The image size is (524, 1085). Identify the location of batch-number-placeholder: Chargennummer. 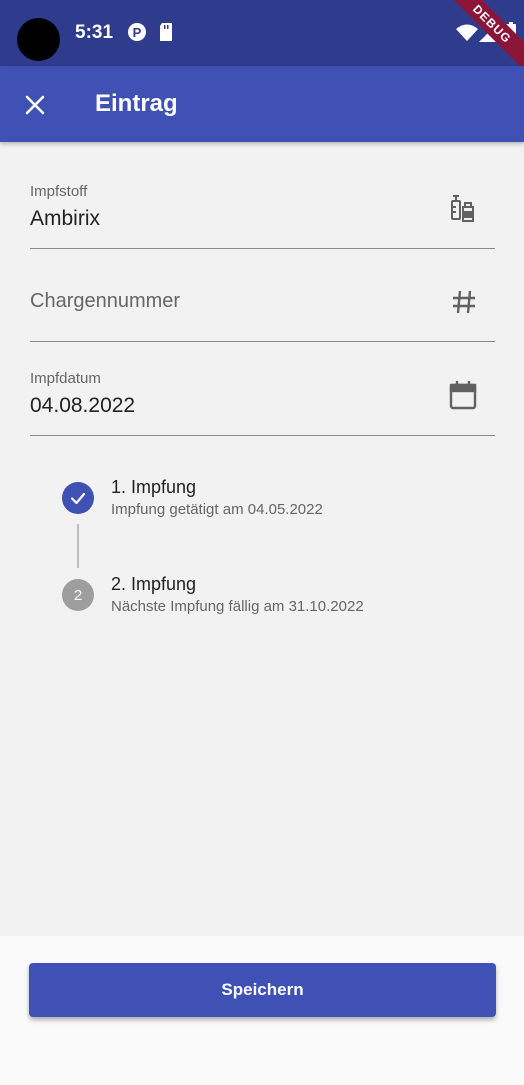
(105, 301).